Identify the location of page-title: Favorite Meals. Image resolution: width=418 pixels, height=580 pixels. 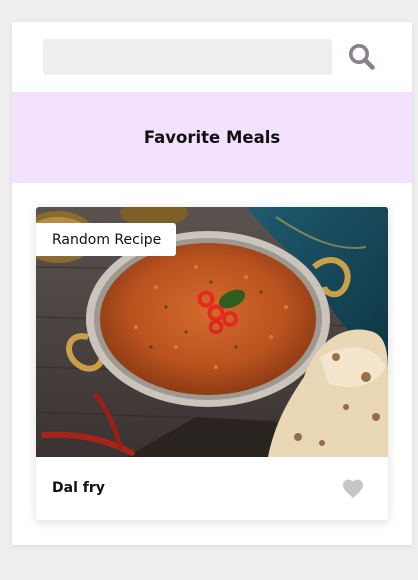
(212, 137).